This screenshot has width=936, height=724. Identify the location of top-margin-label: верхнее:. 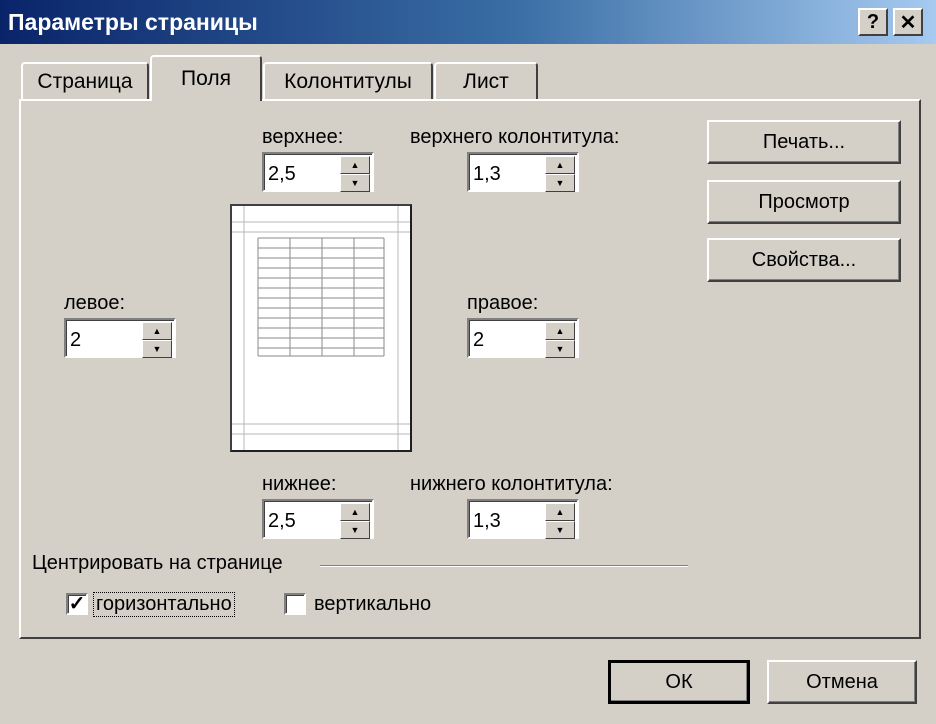
(303, 137).